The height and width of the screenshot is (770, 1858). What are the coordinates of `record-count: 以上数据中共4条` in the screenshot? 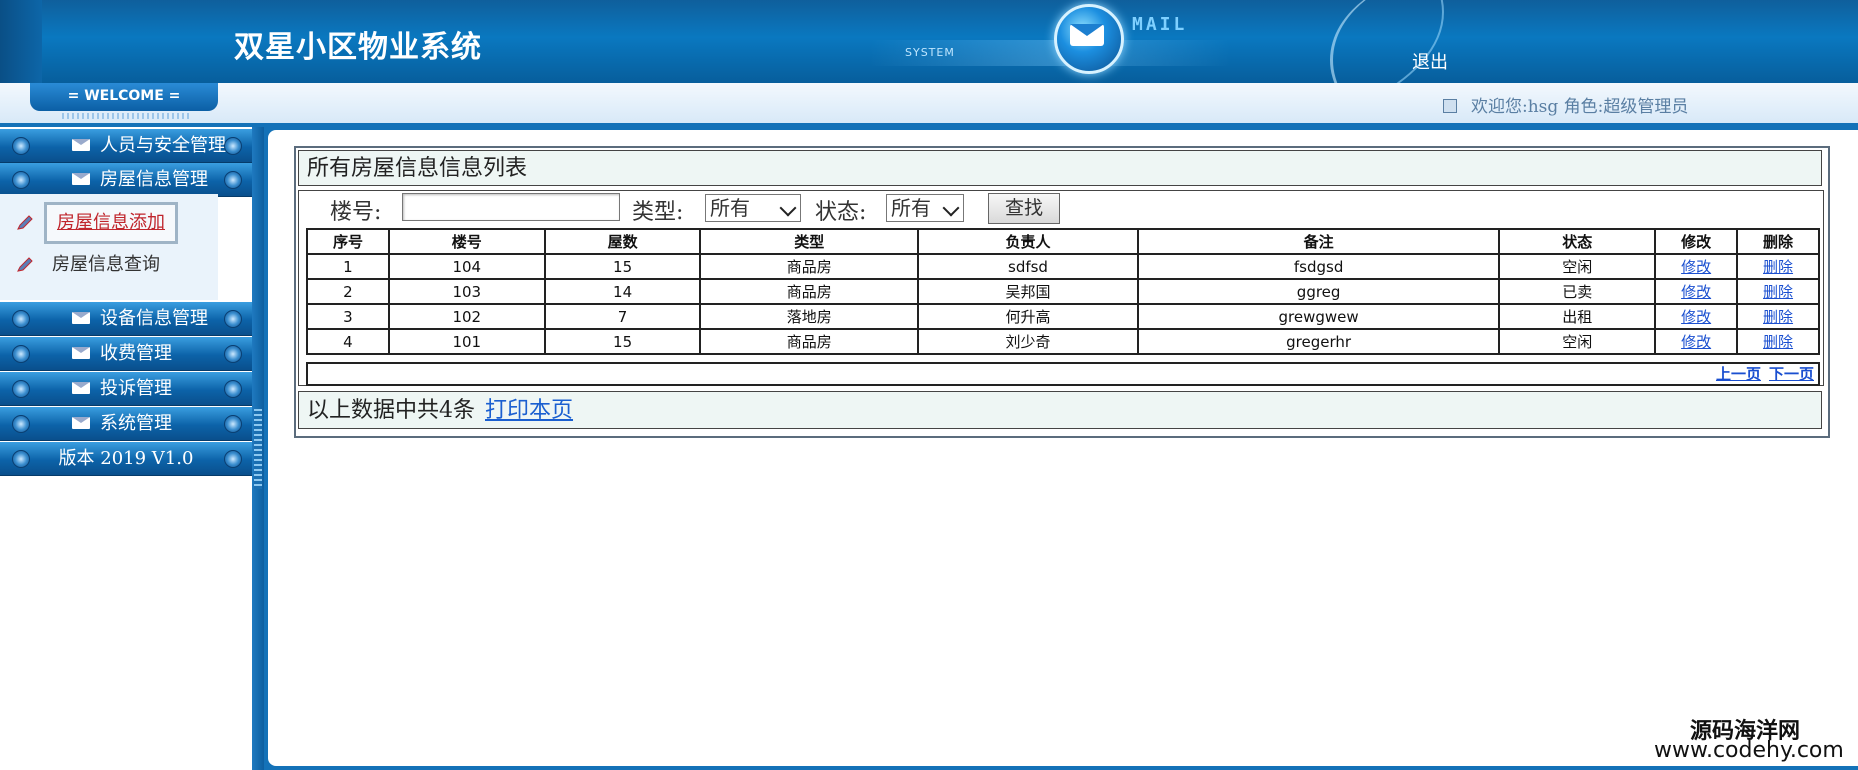 It's located at (391, 410).